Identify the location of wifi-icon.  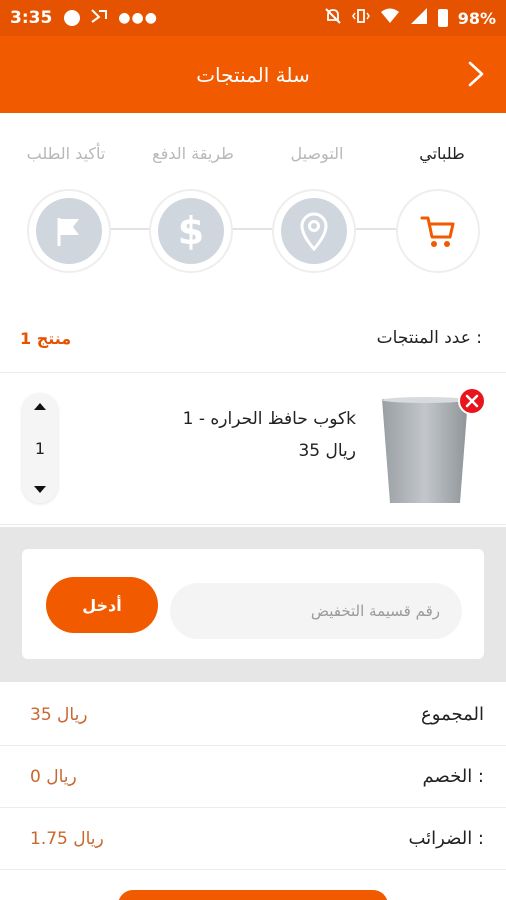
(390, 18).